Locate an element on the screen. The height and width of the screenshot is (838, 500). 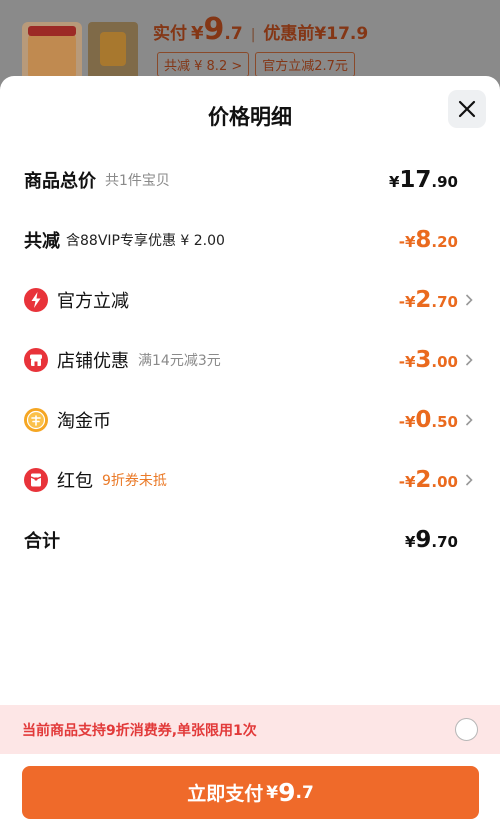
red-packet-icon is located at coordinates (36, 480).